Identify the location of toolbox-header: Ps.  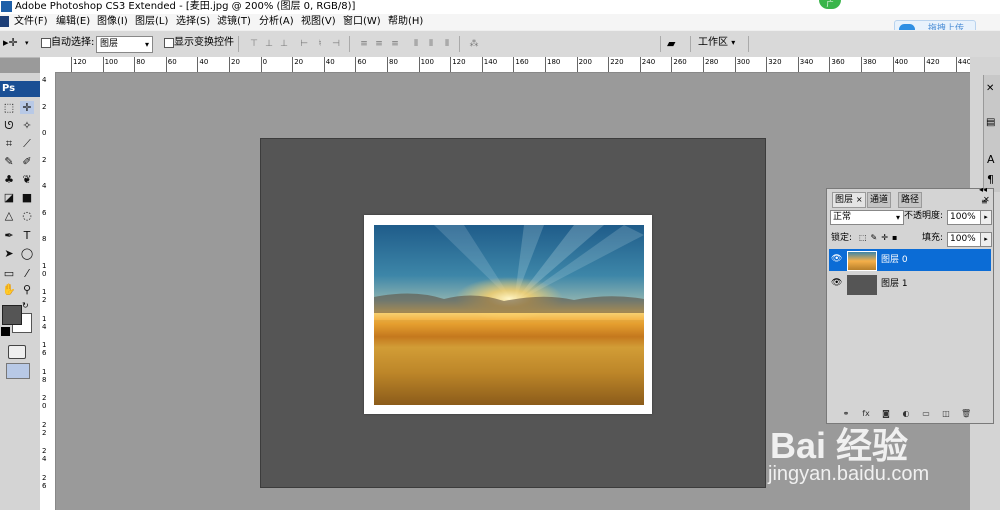
(20, 89).